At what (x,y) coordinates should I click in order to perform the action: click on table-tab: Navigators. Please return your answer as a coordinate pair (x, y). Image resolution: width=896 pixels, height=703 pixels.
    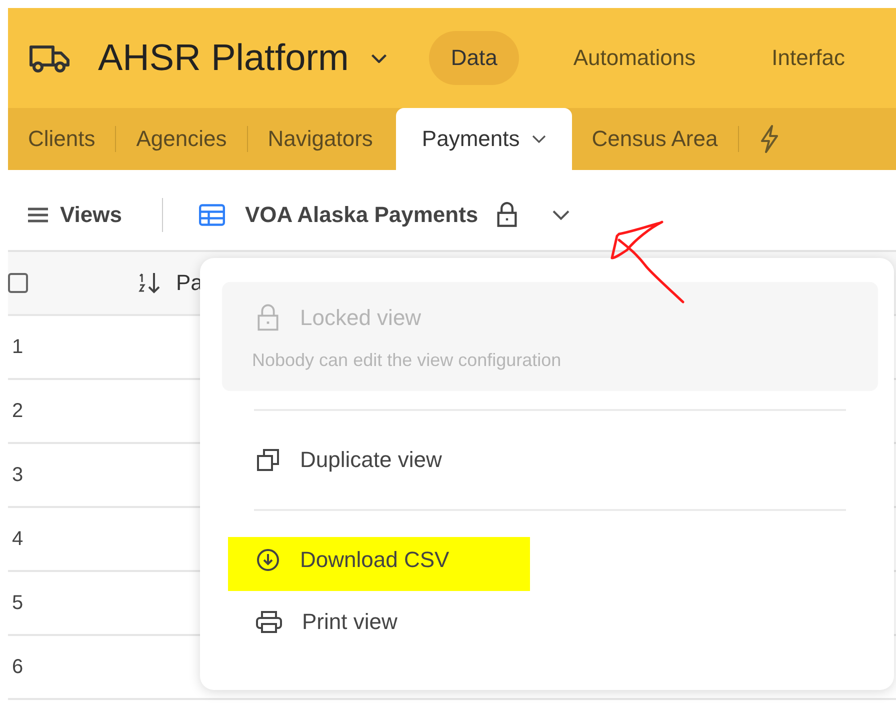
    Looking at the image, I should click on (320, 139).